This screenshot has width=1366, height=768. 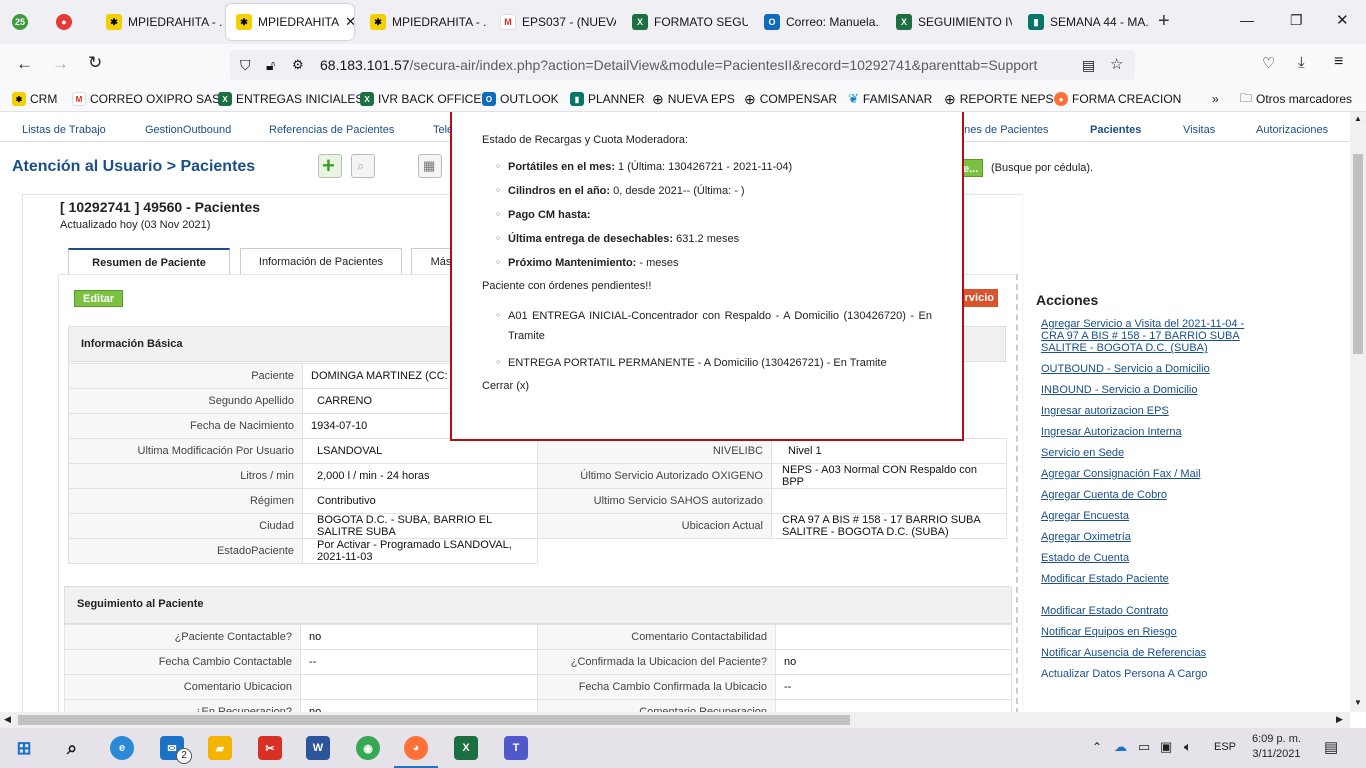 I want to click on bookmark-compensar: ⊕ COMPENSAR, so click(x=790, y=99).